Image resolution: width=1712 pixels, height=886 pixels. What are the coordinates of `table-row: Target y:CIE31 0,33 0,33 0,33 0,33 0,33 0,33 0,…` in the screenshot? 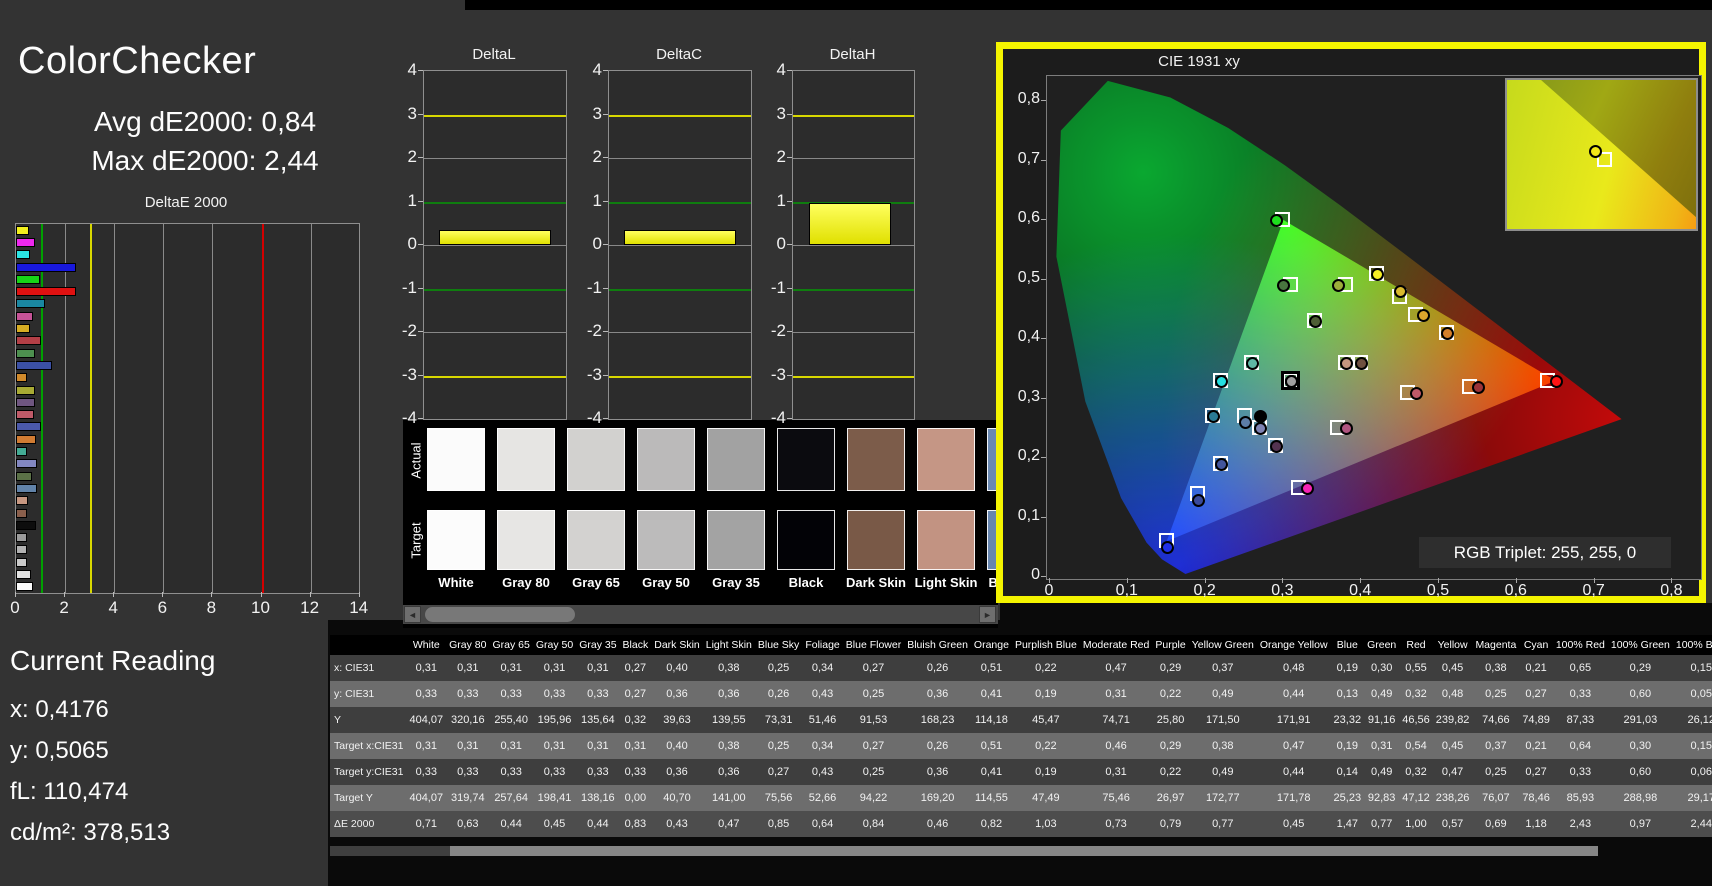 It's located at (1021, 772).